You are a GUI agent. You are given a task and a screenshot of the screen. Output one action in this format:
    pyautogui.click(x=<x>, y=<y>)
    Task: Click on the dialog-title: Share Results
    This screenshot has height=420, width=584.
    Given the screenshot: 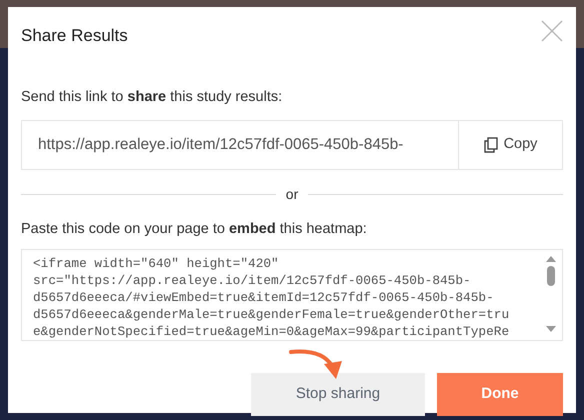 What is the action you would take?
    pyautogui.click(x=74, y=36)
    